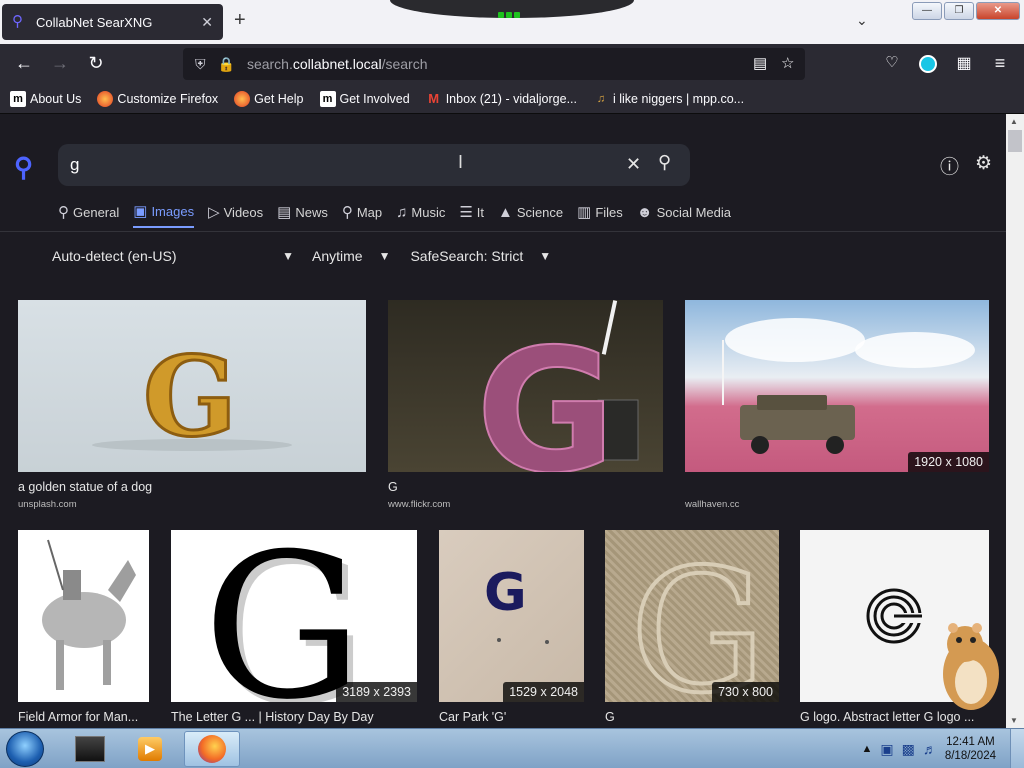 The height and width of the screenshot is (768, 1024). I want to click on tray-expand-icon: ▲, so click(866, 749).